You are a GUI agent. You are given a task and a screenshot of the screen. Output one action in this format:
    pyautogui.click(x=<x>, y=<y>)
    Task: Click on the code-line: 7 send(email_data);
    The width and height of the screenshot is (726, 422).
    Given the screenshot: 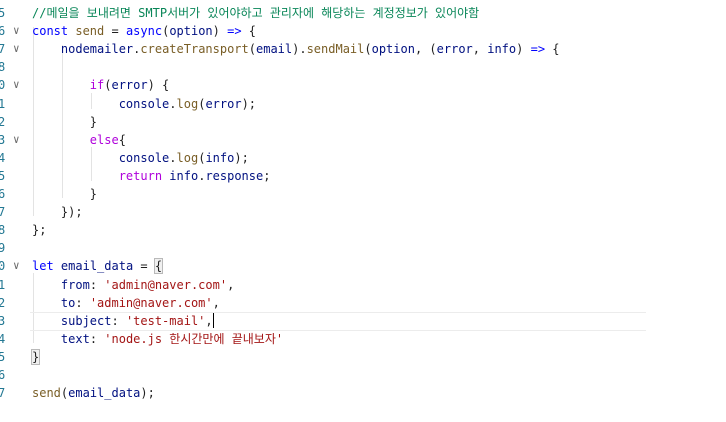 What is the action you would take?
    pyautogui.click(x=363, y=393)
    